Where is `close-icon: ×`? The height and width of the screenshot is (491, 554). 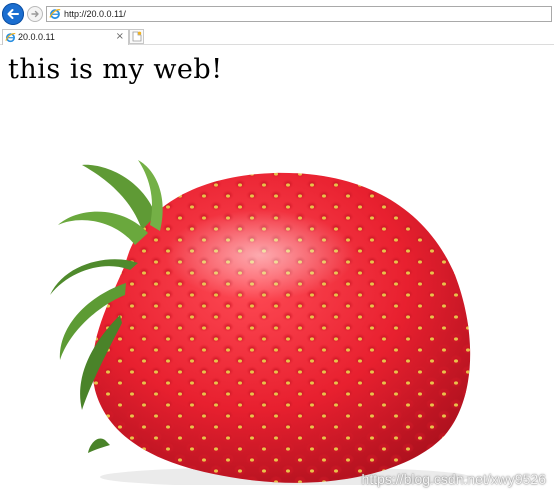
close-icon: × is located at coordinates (120, 37).